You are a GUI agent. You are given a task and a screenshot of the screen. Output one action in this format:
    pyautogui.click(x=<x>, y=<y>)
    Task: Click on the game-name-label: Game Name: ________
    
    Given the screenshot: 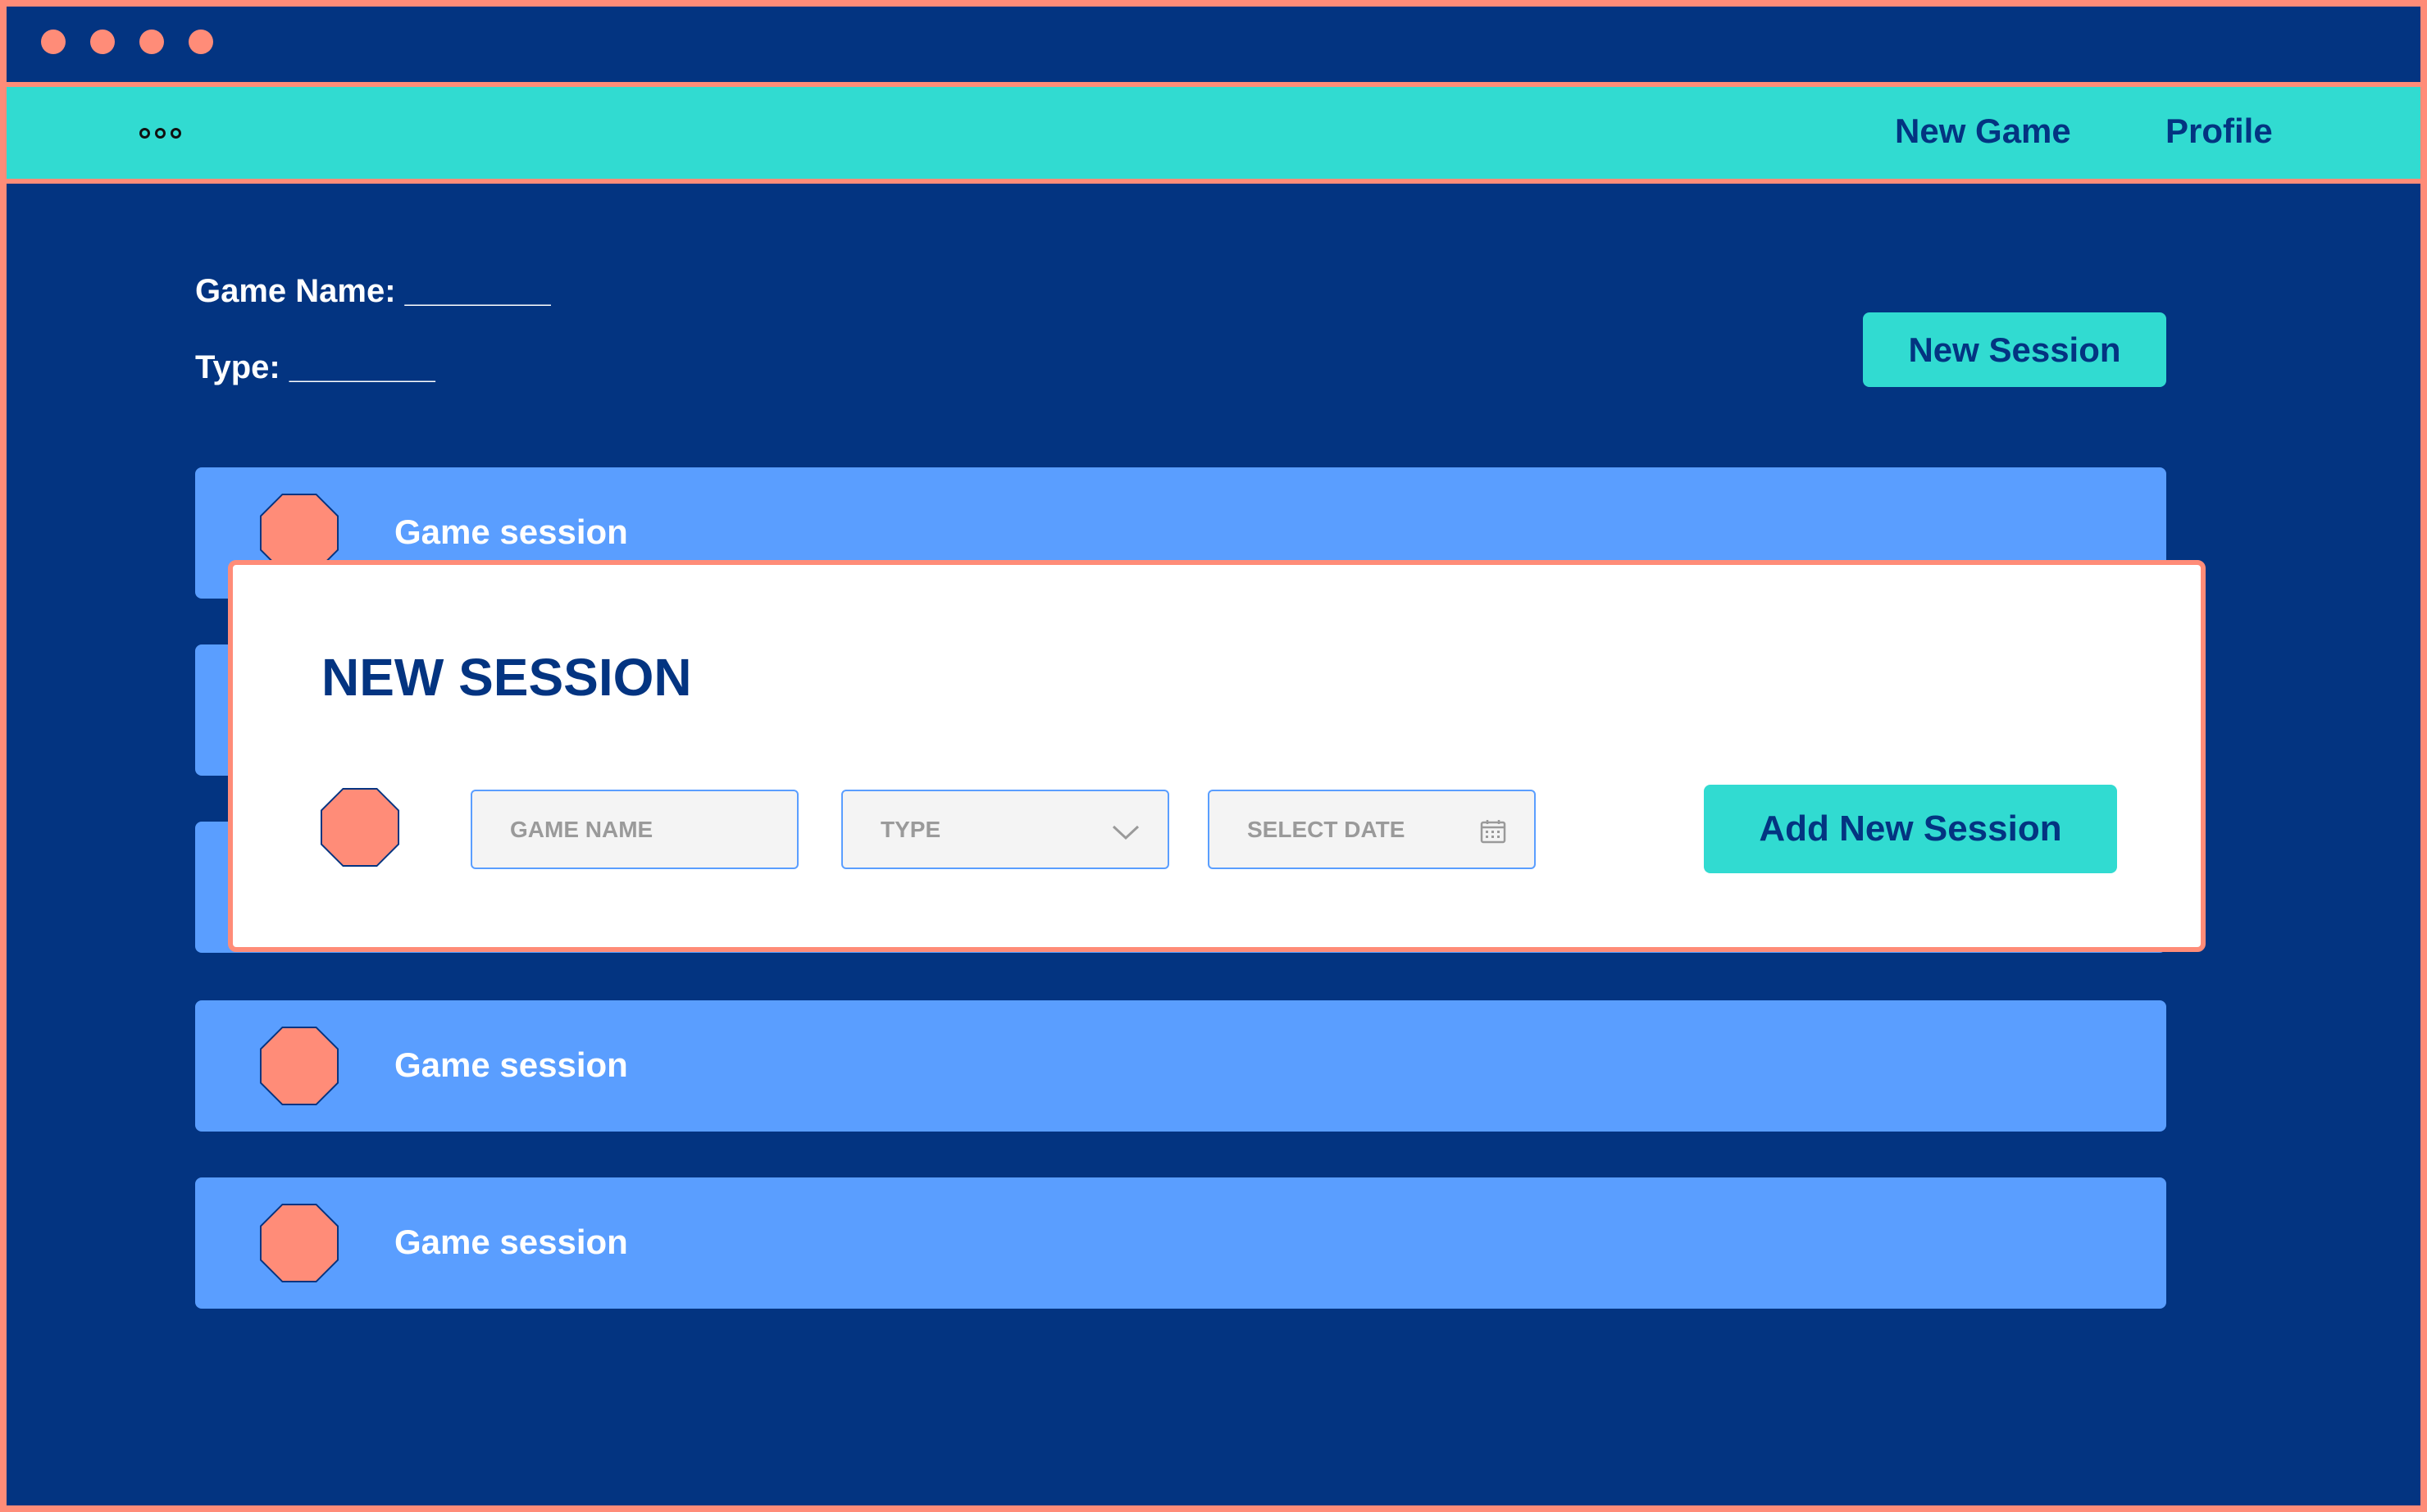 What is the action you would take?
    pyautogui.click(x=373, y=291)
    